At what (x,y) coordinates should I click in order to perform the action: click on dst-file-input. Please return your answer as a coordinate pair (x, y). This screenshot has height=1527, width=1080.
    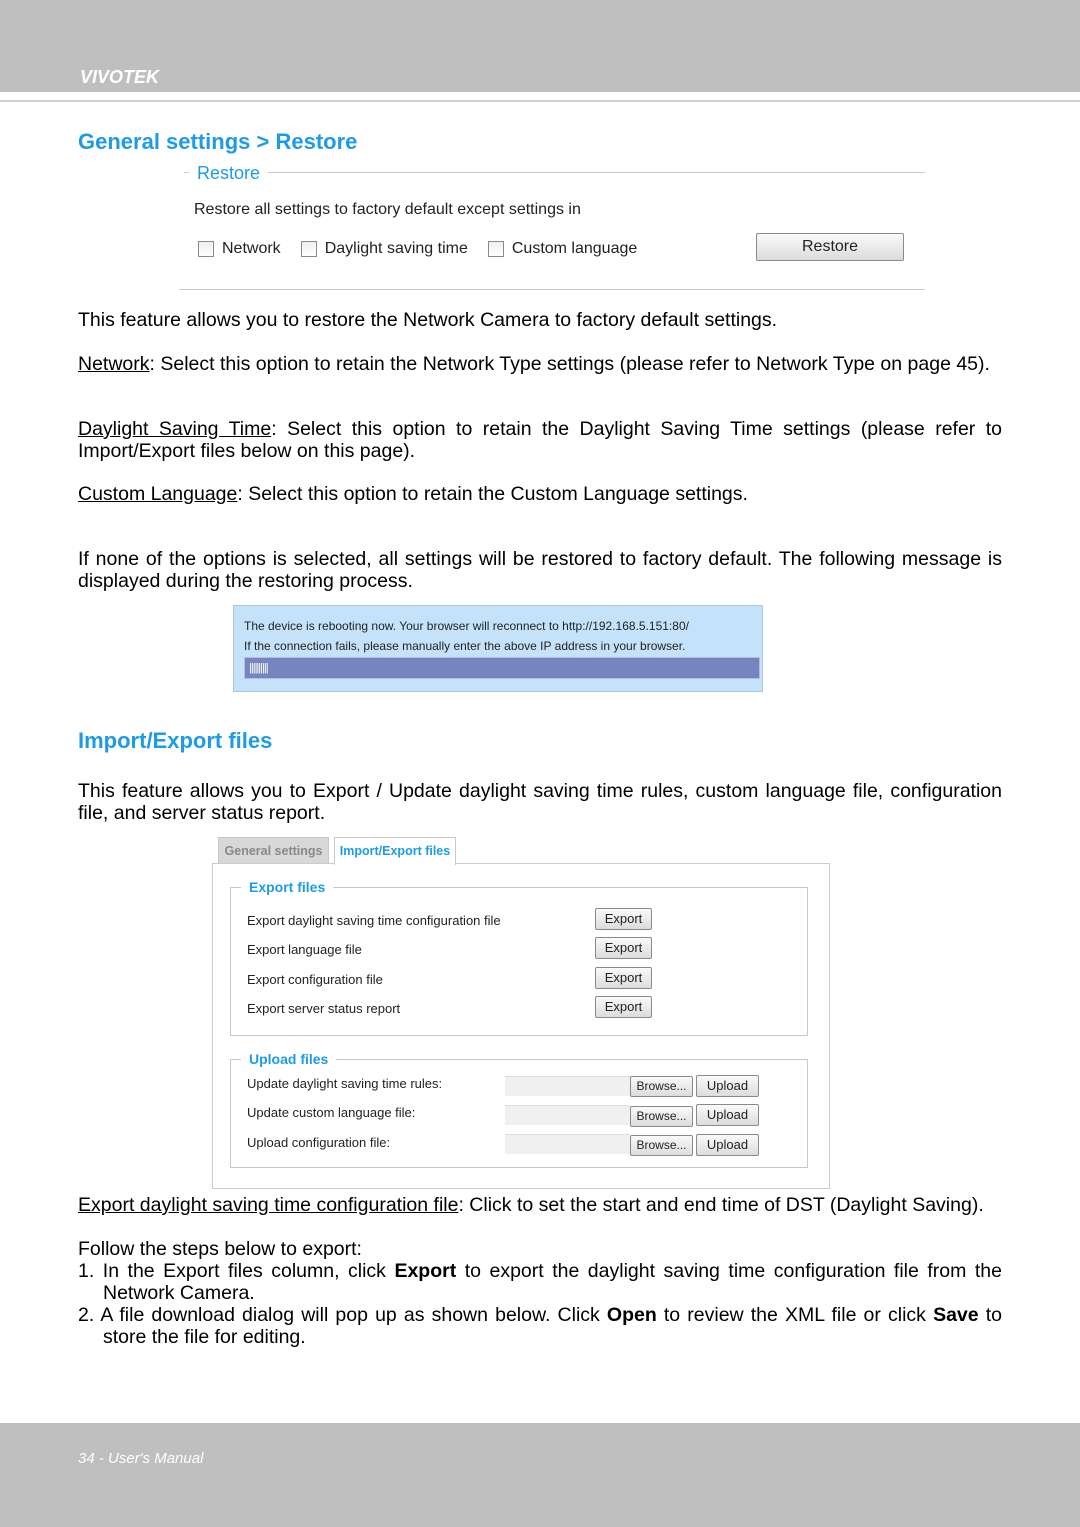
    Looking at the image, I should click on (567, 1086).